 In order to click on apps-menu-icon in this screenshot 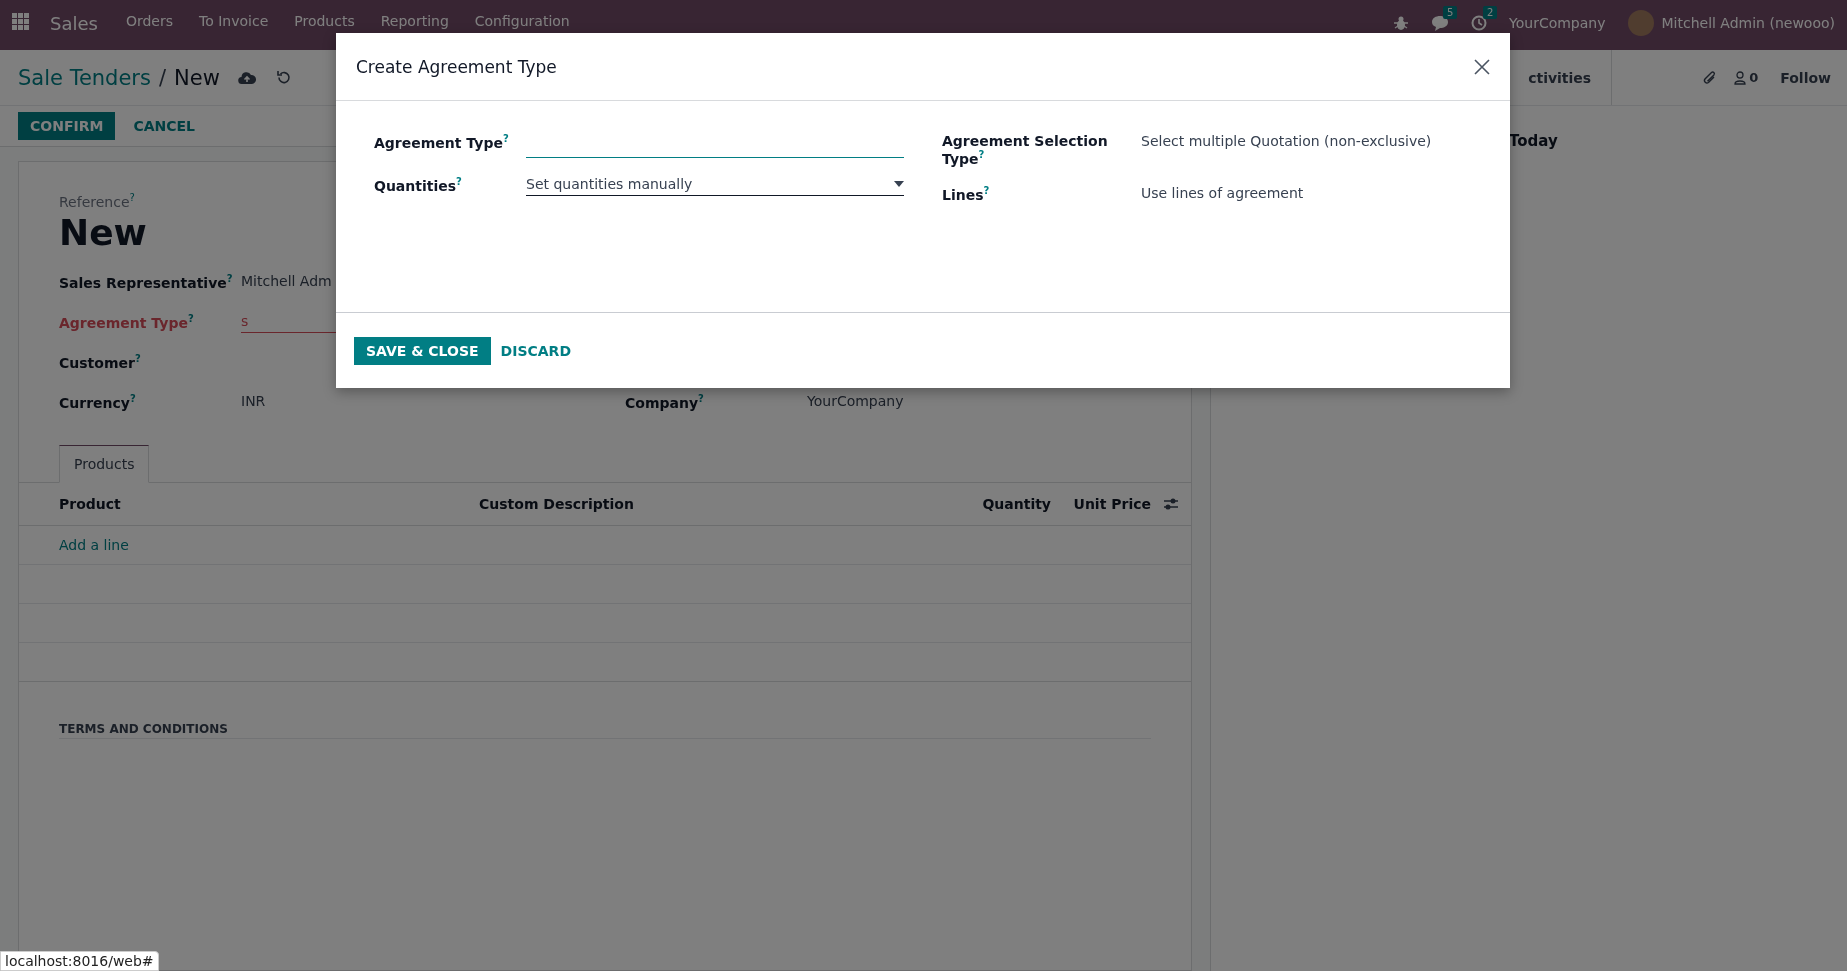, I will do `click(21, 22)`.